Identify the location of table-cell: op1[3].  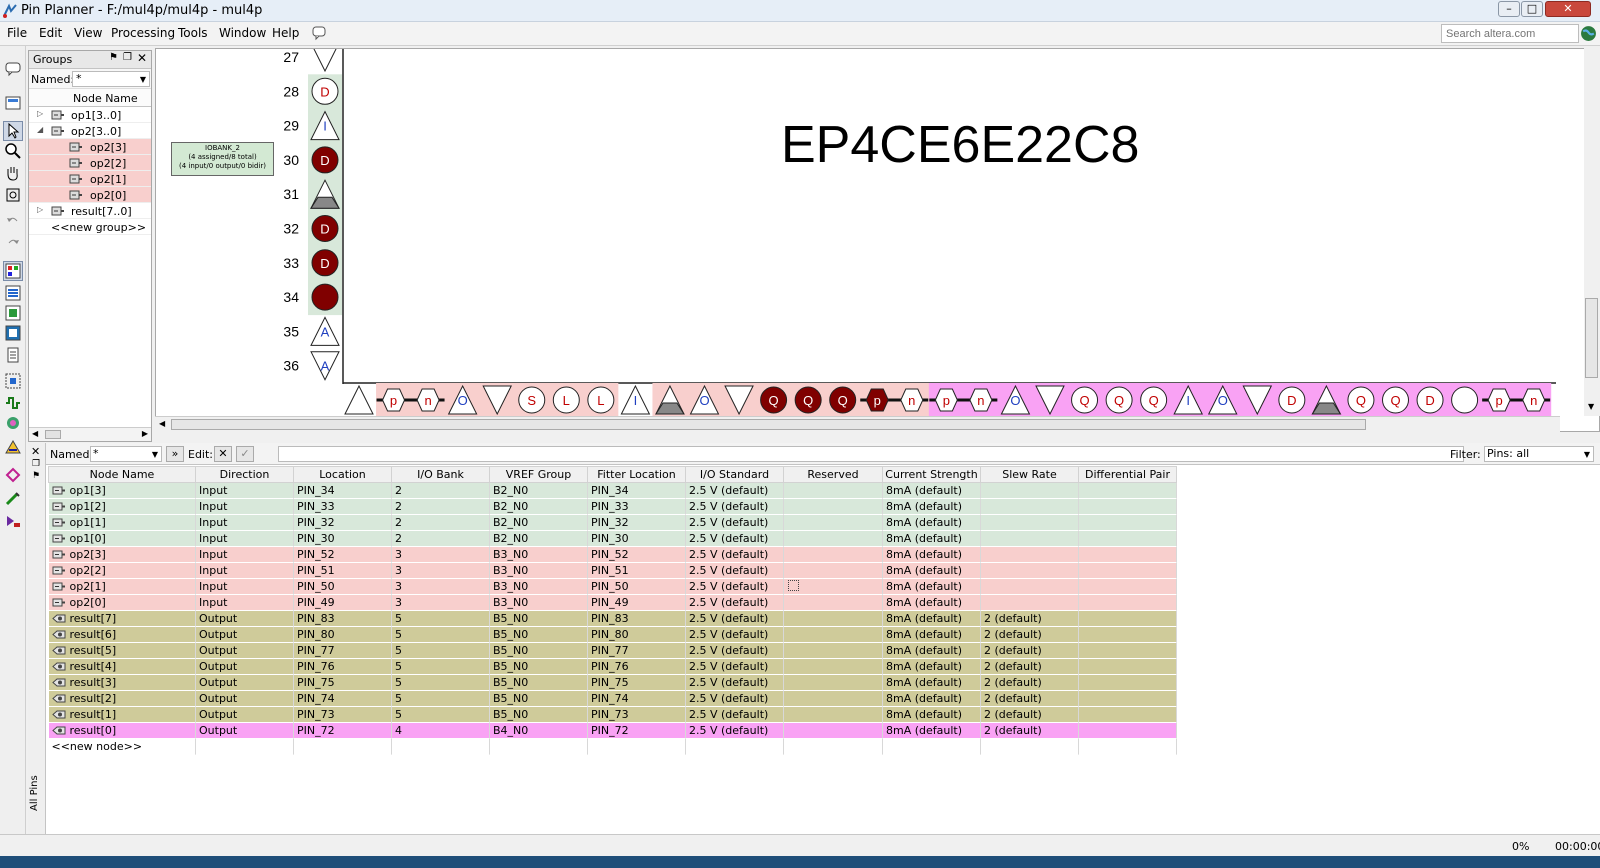
(122, 490).